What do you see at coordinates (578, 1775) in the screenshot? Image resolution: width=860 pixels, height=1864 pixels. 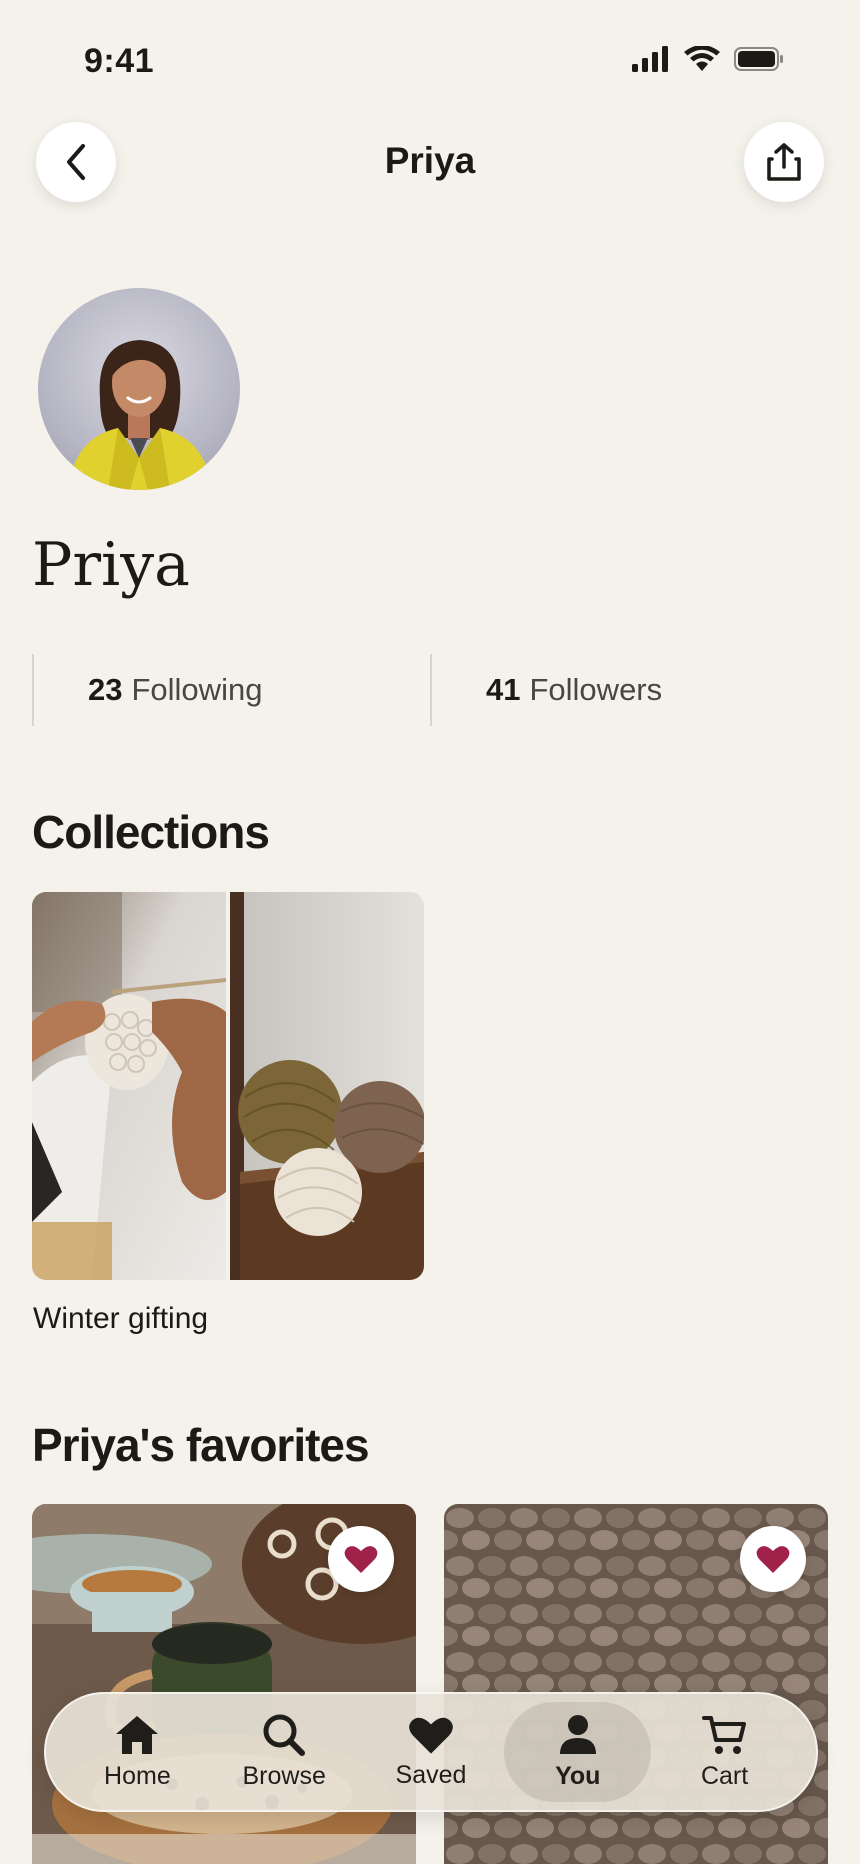 I see `tab-you-label: You` at bounding box center [578, 1775].